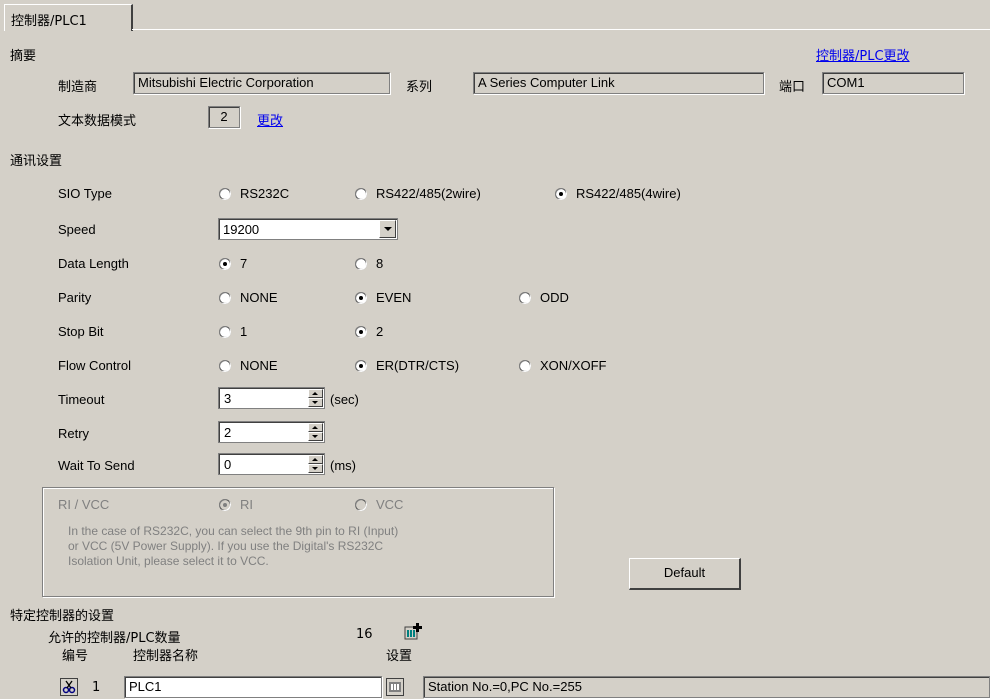 This screenshot has width=990, height=699. Describe the element at coordinates (419, 87) in the screenshot. I see `series-label: 系列` at that location.